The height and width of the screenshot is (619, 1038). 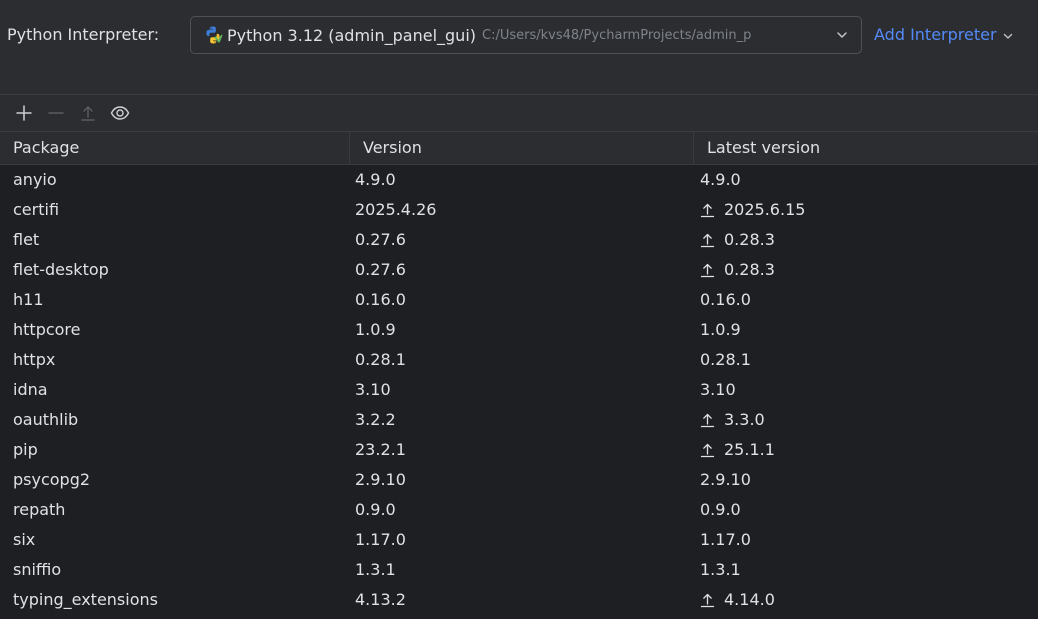 I want to click on latest-version-cell: 0.16.0, so click(x=866, y=300).